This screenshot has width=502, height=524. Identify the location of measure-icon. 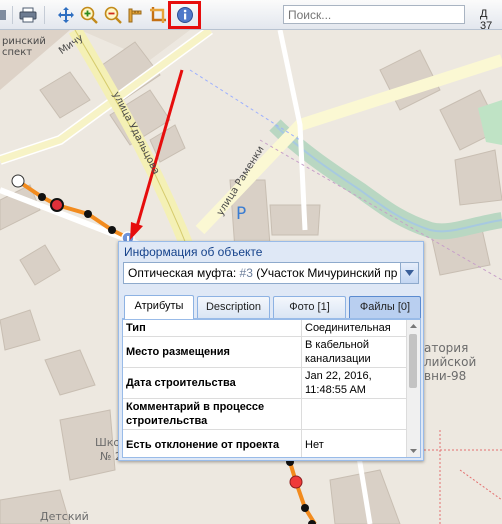
(136, 15).